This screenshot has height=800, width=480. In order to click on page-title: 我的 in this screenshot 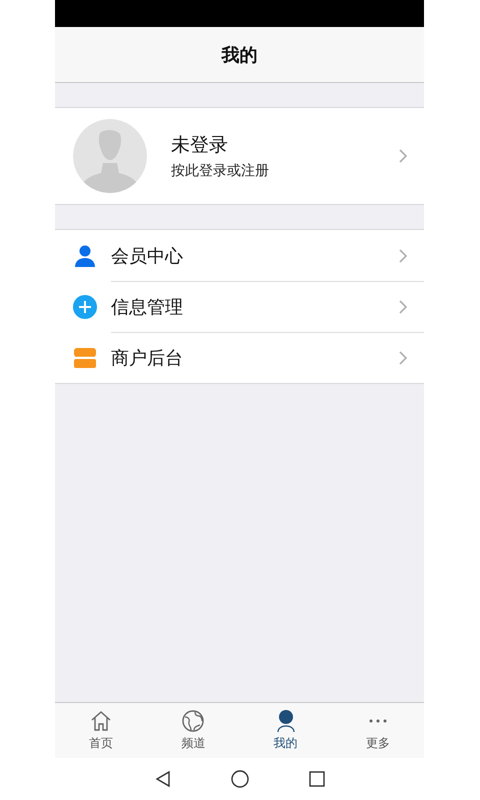, I will do `click(240, 55)`.